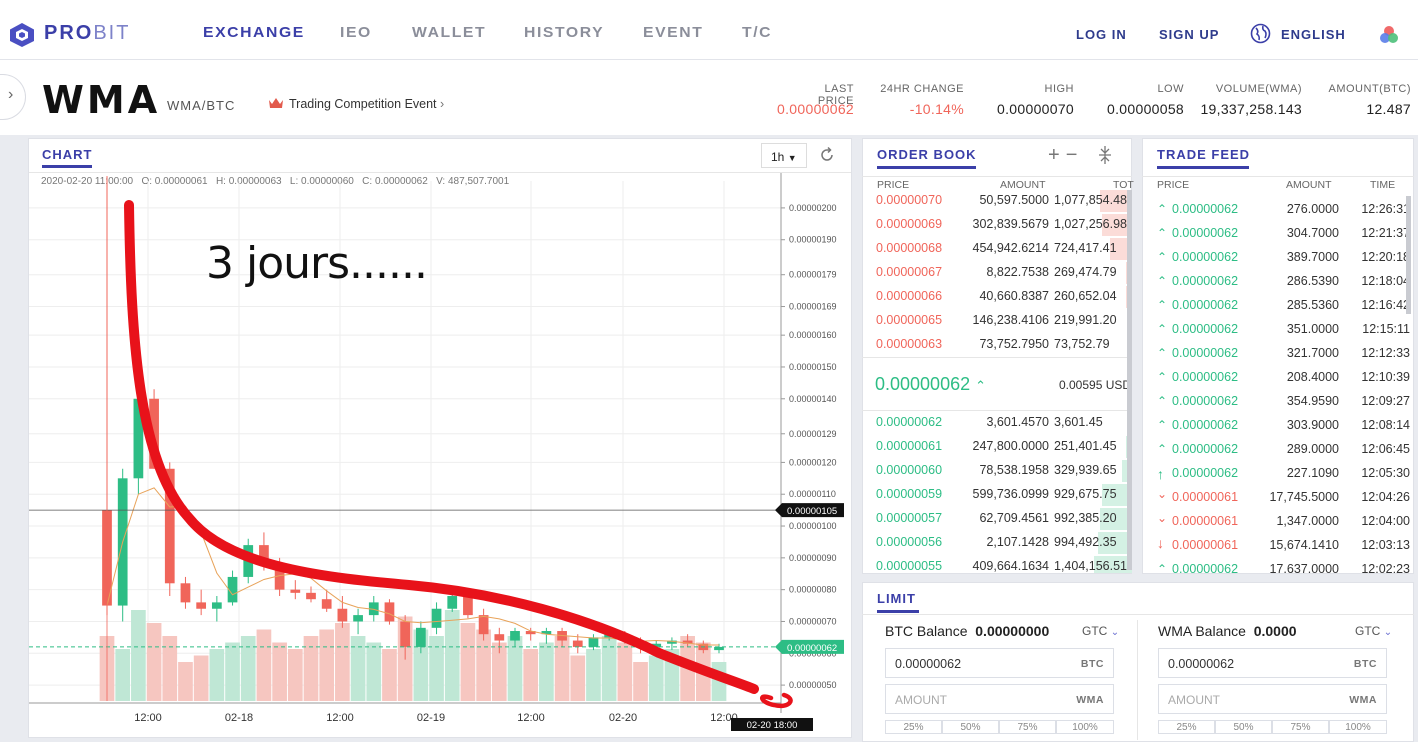  Describe the element at coordinates (356, 32) in the screenshot. I see `nav-ieo: IEO` at that location.